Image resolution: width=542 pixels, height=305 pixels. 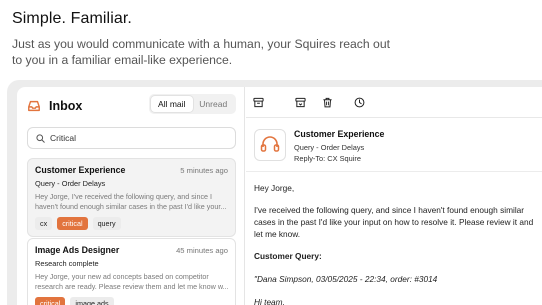 What do you see at coordinates (77, 250) in the screenshot?
I see `message-title: Image Ads Designer` at bounding box center [77, 250].